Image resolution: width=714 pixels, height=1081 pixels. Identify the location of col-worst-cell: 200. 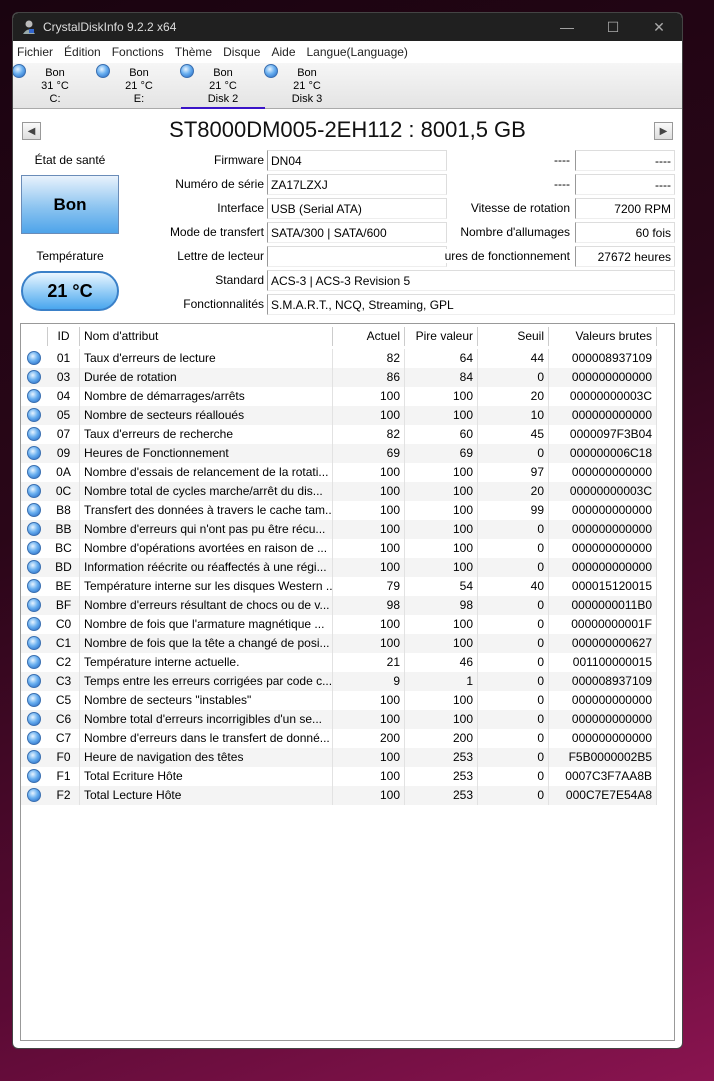
(441, 738).